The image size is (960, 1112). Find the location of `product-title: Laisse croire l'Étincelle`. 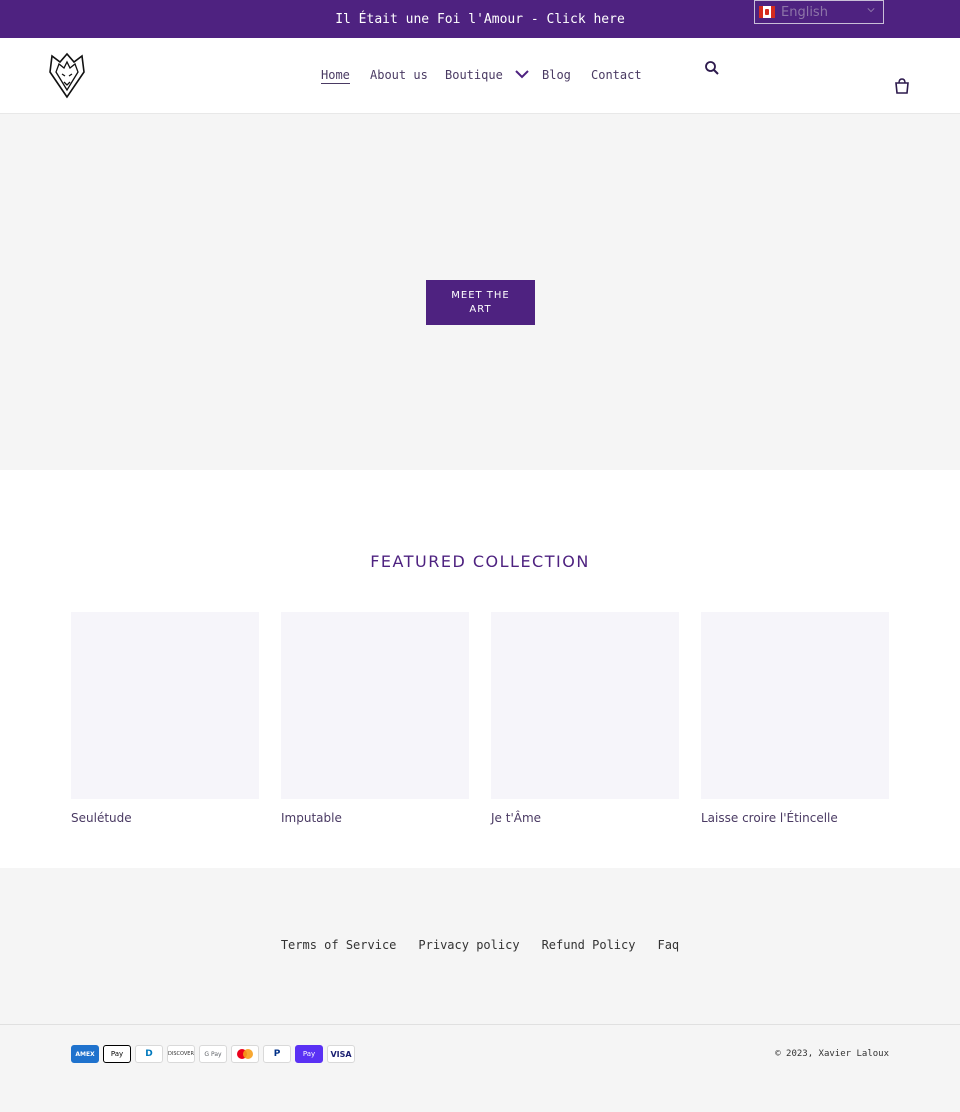

product-title: Laisse croire l'Étincelle is located at coordinates (795, 818).